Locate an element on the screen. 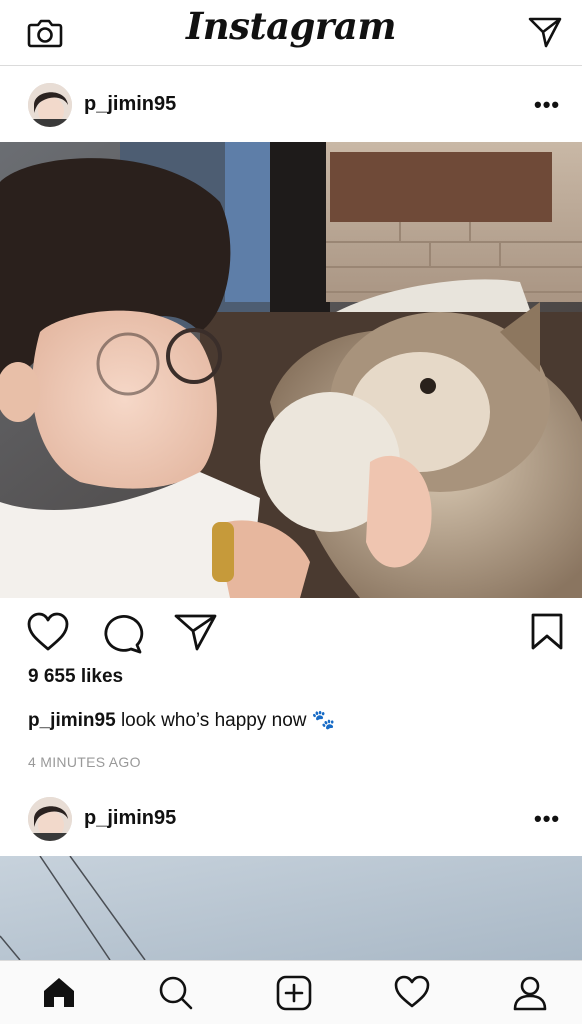 The width and height of the screenshot is (582, 1024). heart-icon is located at coordinates (48, 634).